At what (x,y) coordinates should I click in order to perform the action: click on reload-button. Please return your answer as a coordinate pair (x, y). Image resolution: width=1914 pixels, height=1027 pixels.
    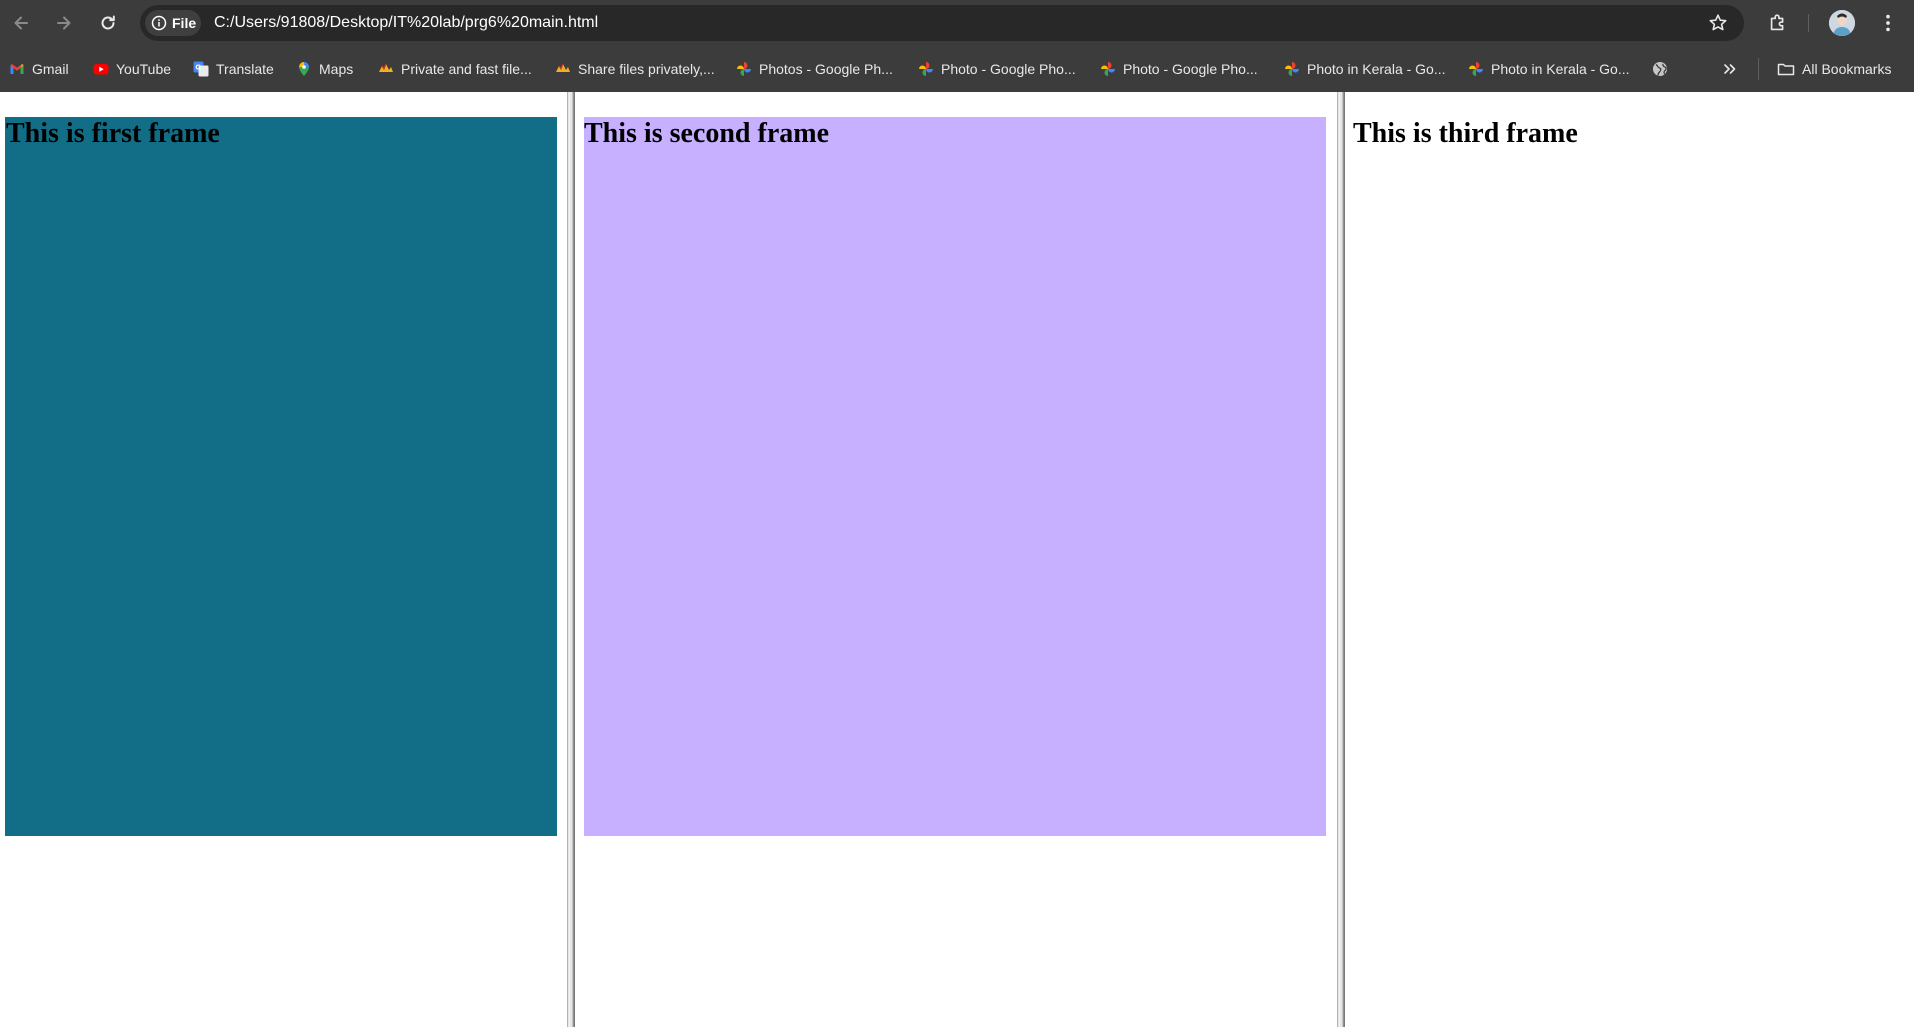
    Looking at the image, I should click on (108, 23).